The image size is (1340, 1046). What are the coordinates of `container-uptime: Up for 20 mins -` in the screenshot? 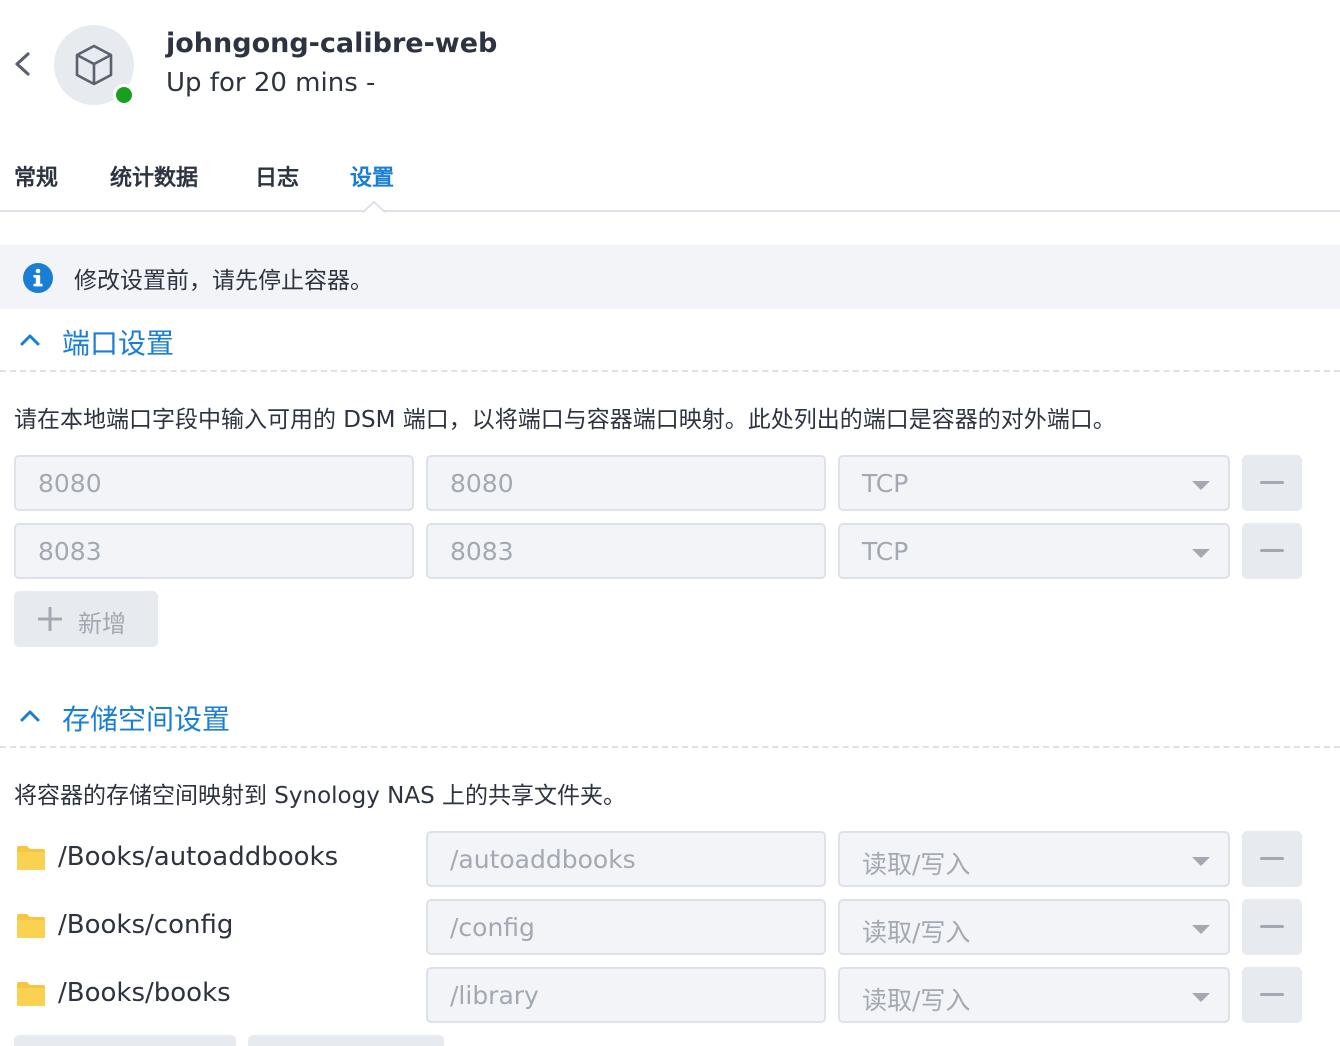 It's located at (271, 83).